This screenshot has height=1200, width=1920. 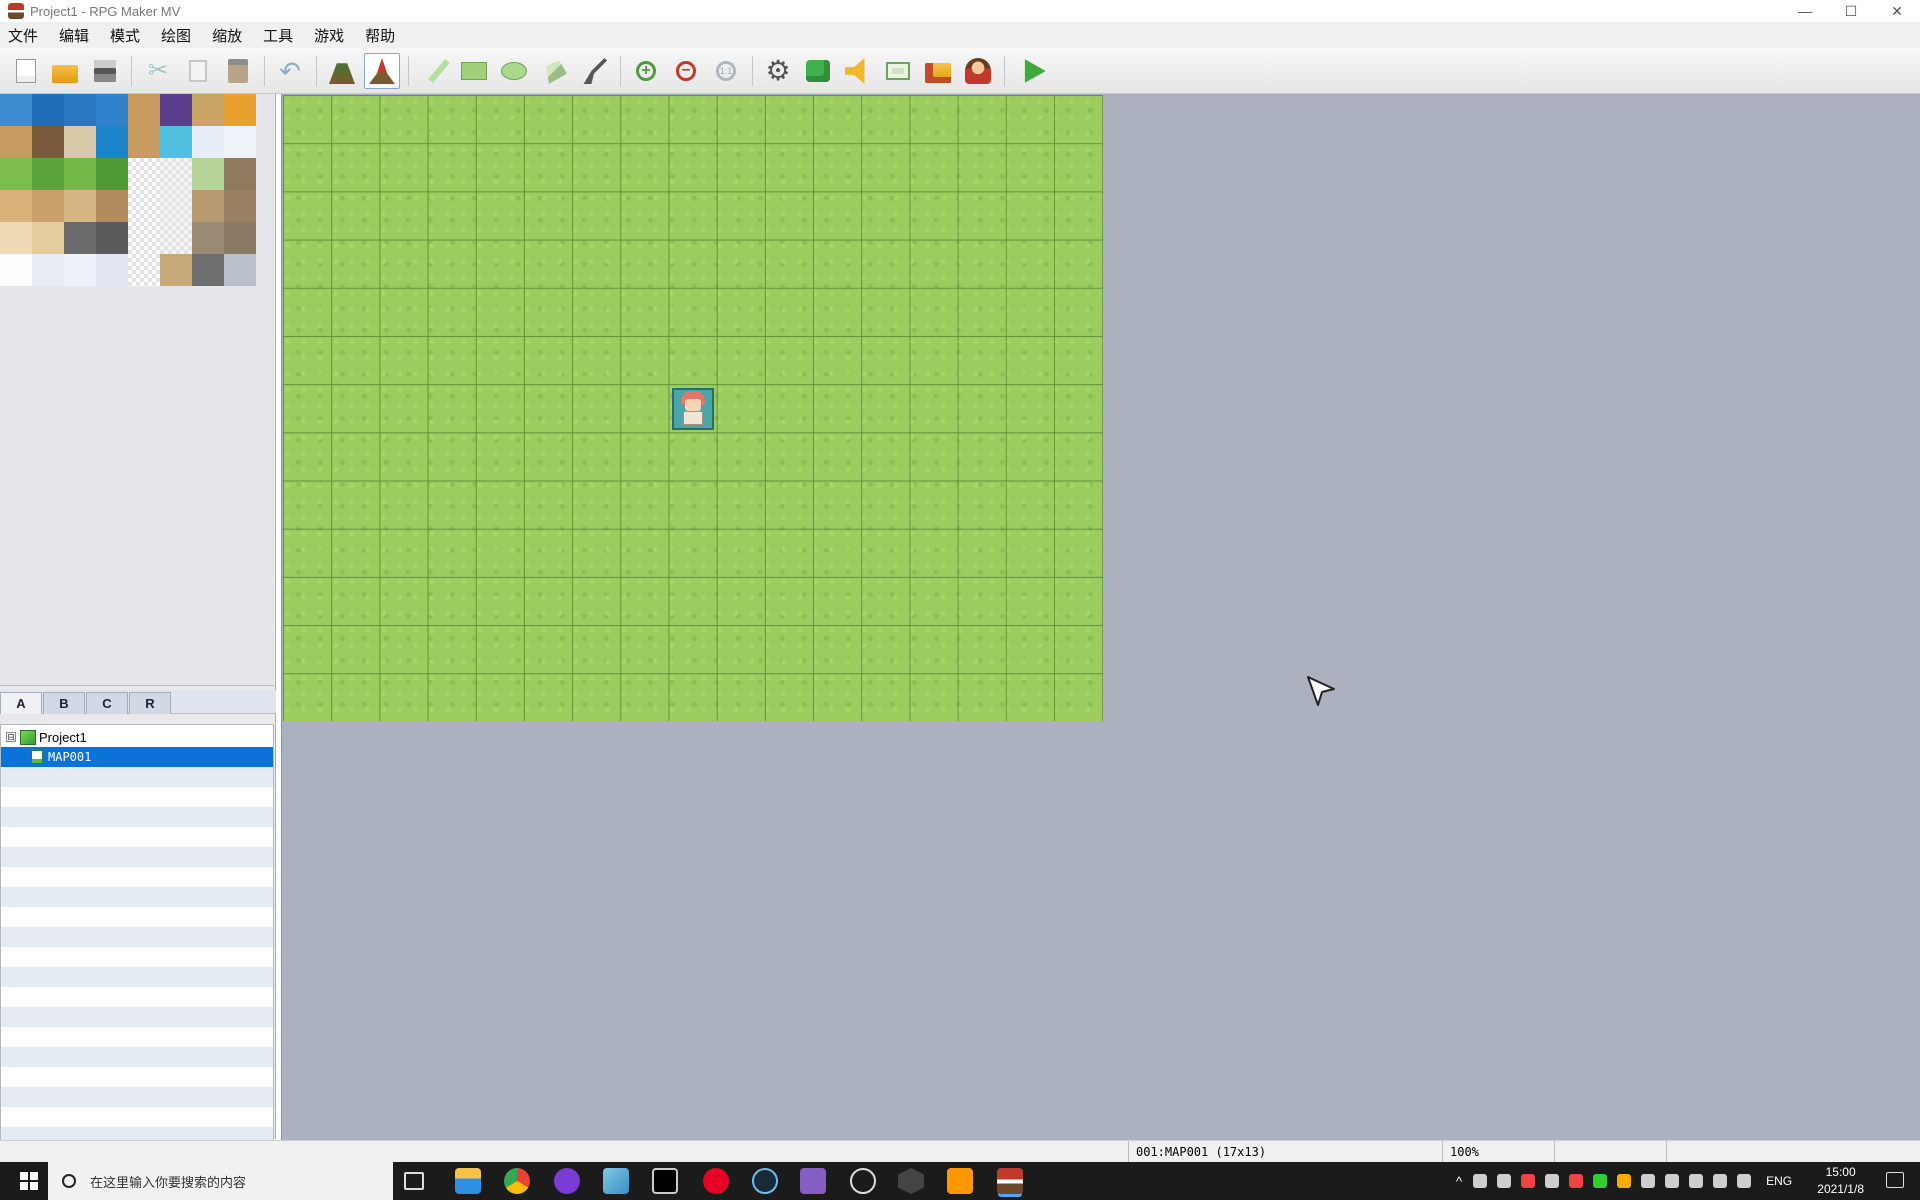 What do you see at coordinates (107, 703) in the screenshot?
I see `tab-c: C` at bounding box center [107, 703].